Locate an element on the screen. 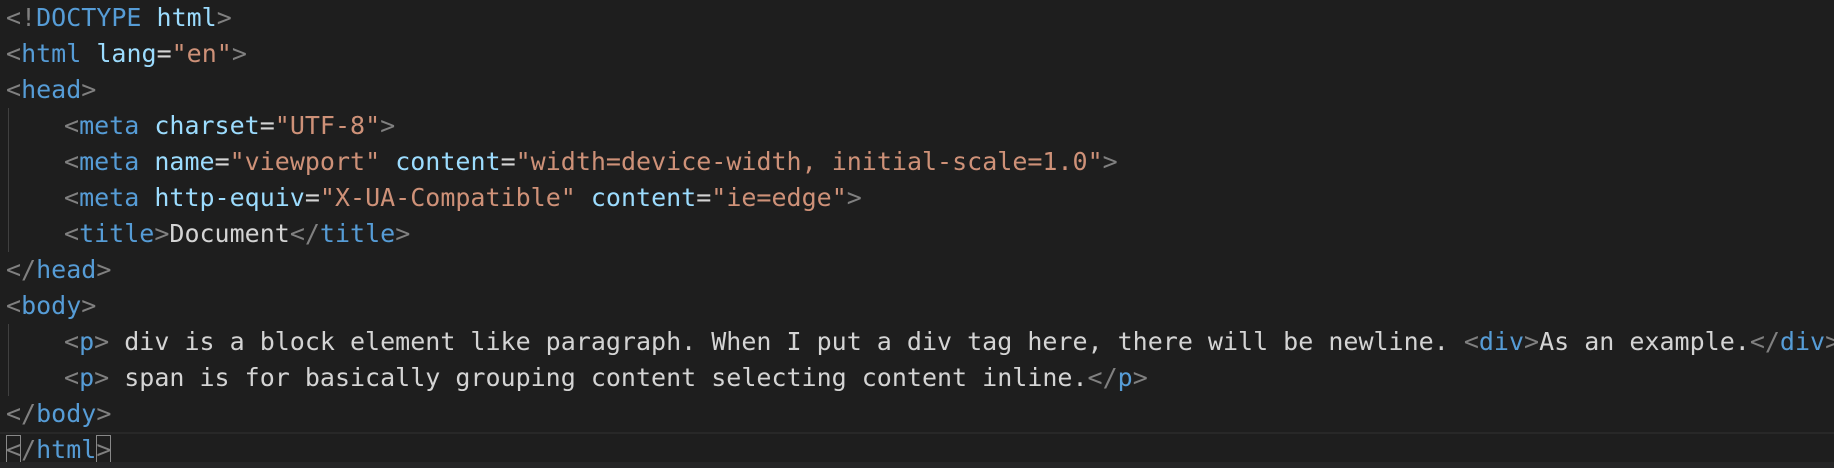 The width and height of the screenshot is (1834, 468). token-string-value: "X-UA-Compatible" is located at coordinates (447, 197).